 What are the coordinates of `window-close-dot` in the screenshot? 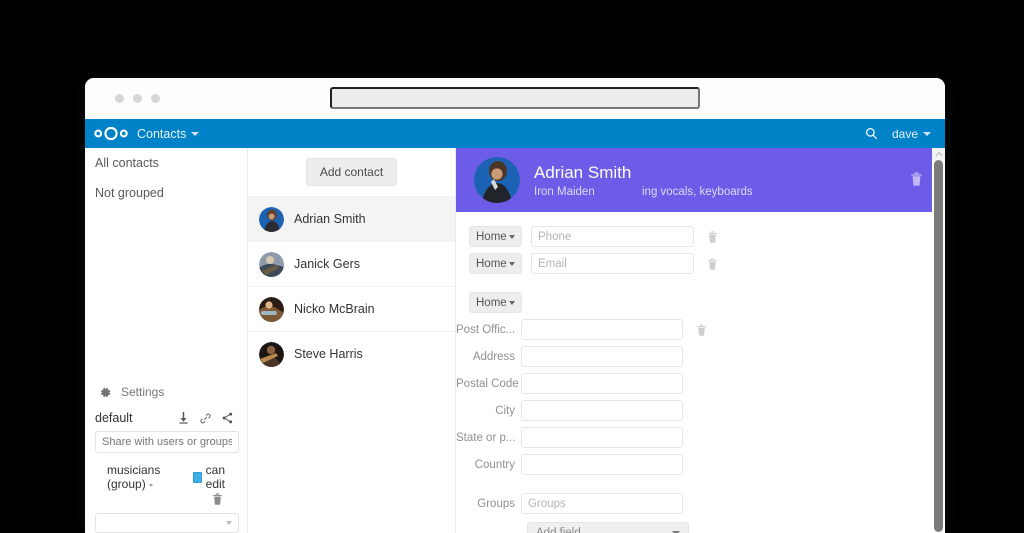 It's located at (119, 98).